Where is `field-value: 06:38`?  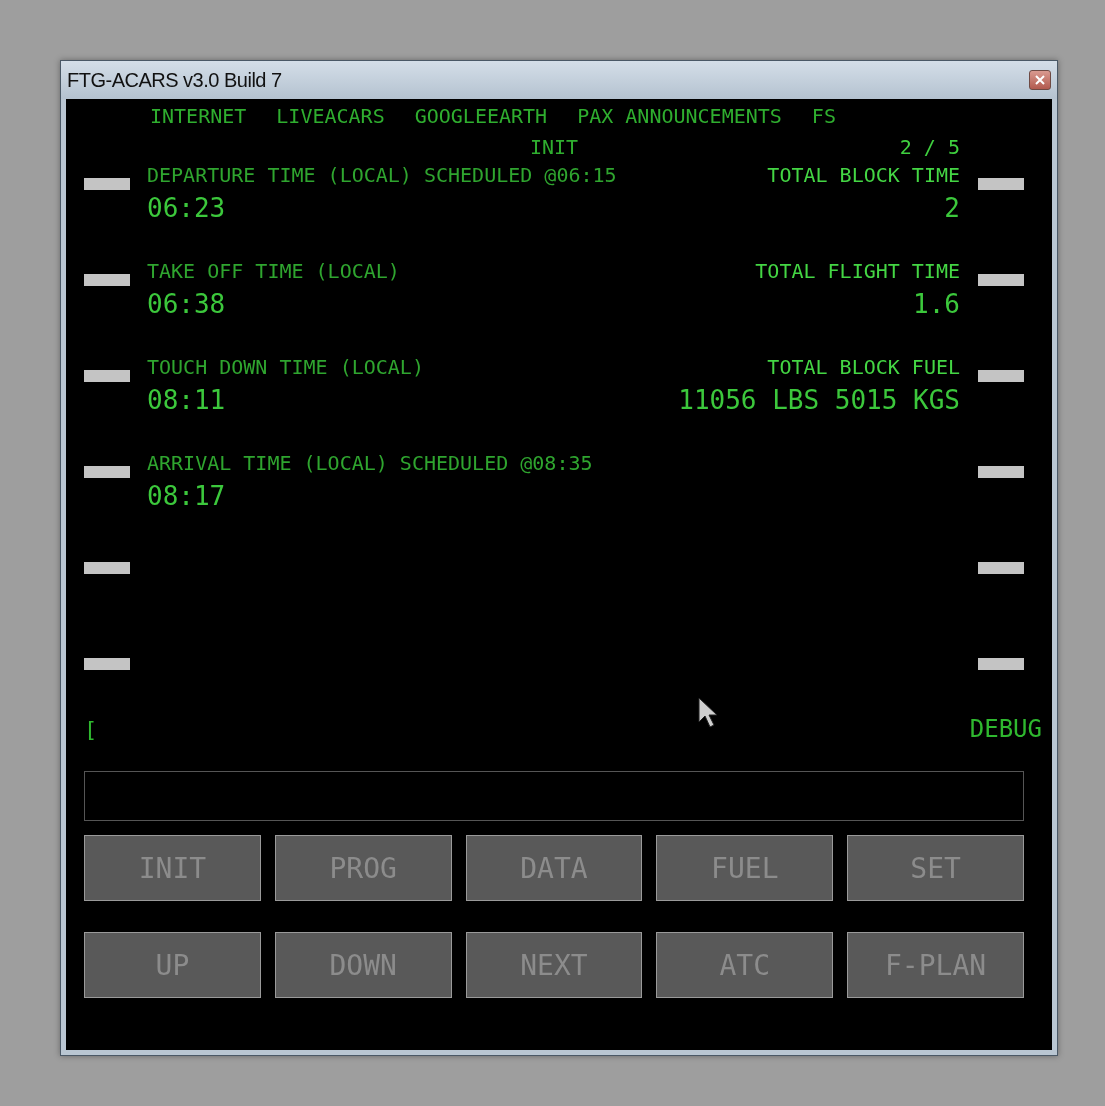 field-value: 06:38 is located at coordinates (186, 304).